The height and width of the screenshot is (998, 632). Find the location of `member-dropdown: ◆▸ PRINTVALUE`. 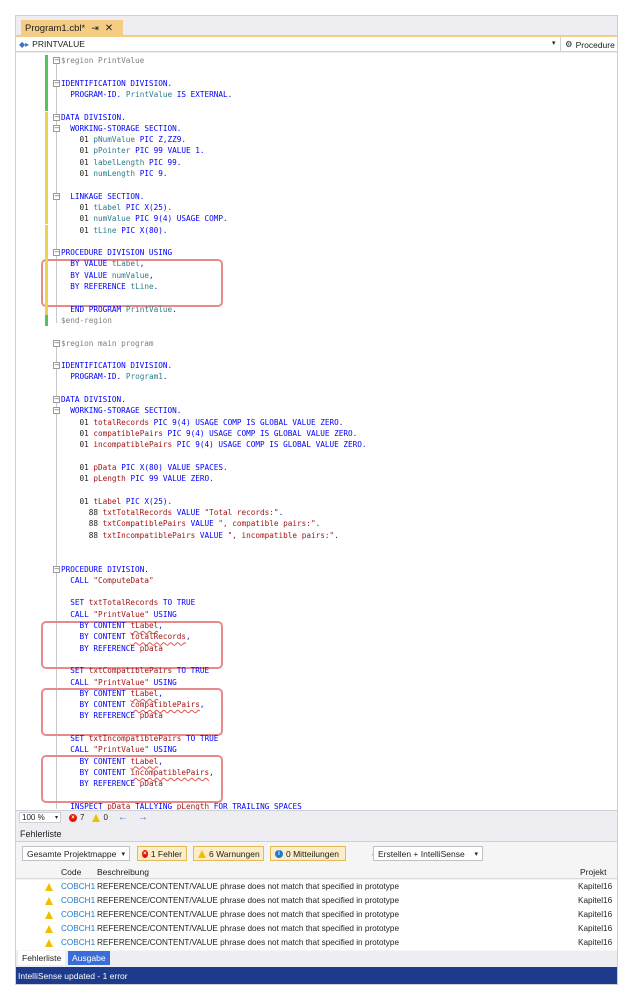

member-dropdown: ◆▸ PRINTVALUE is located at coordinates (52, 44).